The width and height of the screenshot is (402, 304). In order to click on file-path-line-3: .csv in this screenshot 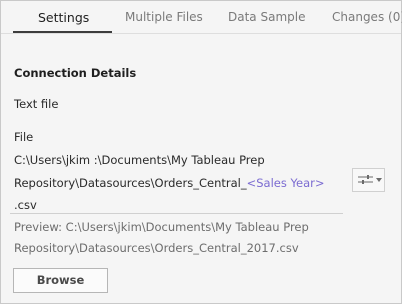, I will do `click(25, 205)`.